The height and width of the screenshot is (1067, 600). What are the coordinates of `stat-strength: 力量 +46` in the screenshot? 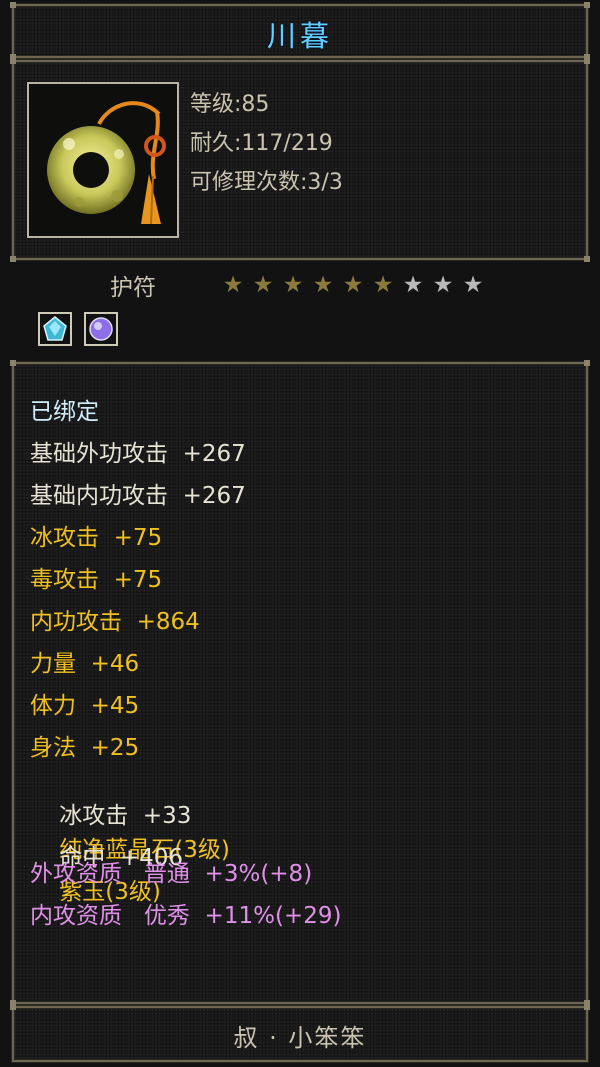 It's located at (85, 664).